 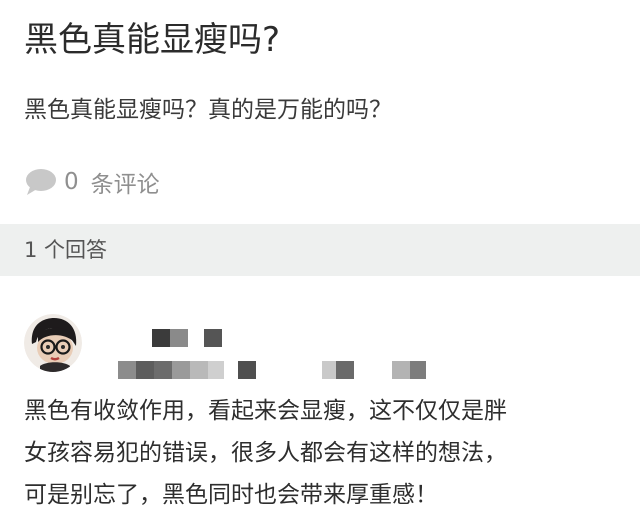 What do you see at coordinates (265, 411) in the screenshot?
I see `answer-line: 黑色有收敛作用，看起来会显瘦，这不仅仅是胖` at bounding box center [265, 411].